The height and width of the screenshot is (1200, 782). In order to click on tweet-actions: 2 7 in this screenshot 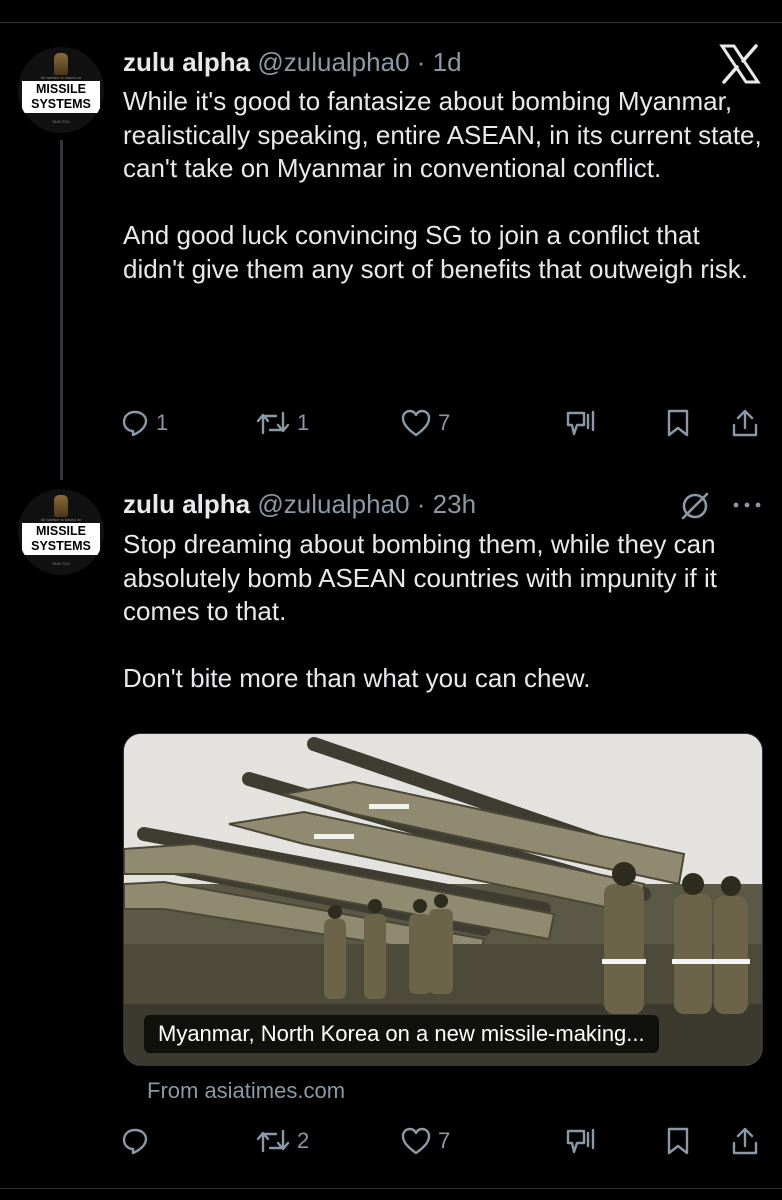, I will do `click(442, 1141)`.